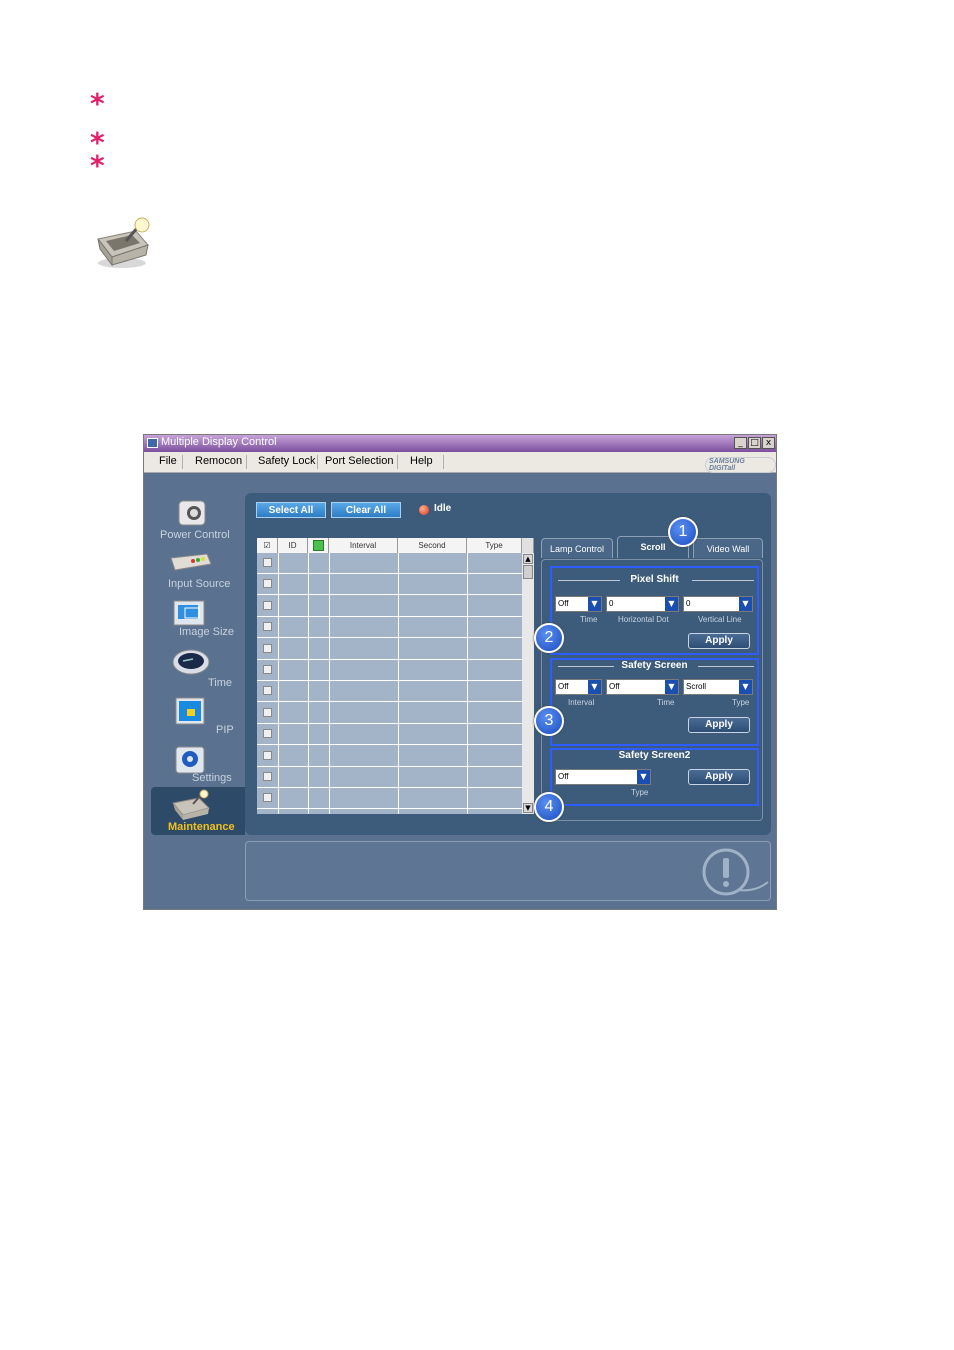 Image resolution: width=954 pixels, height=1350 pixels. Describe the element at coordinates (191, 804) in the screenshot. I see `maintenance-icon` at that location.